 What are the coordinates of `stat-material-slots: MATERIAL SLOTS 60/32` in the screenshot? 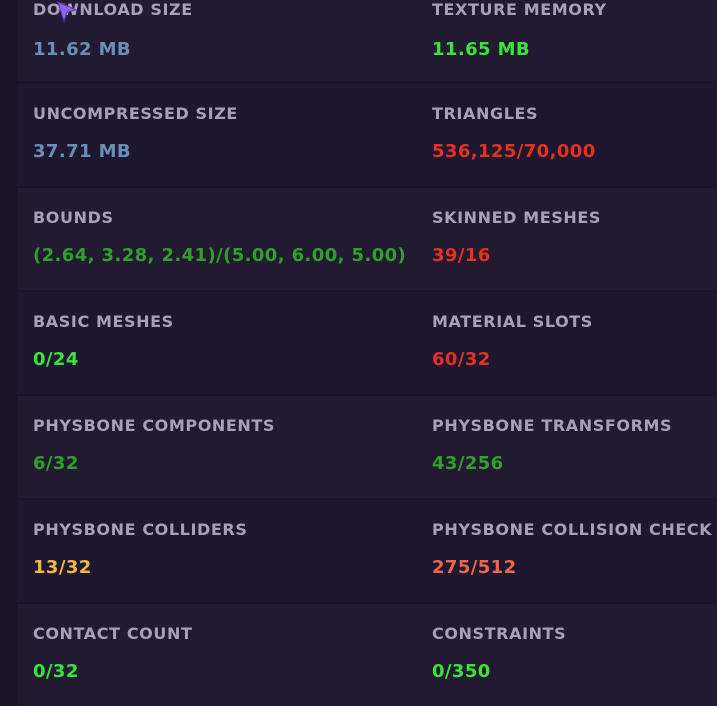 It's located at (574, 343).